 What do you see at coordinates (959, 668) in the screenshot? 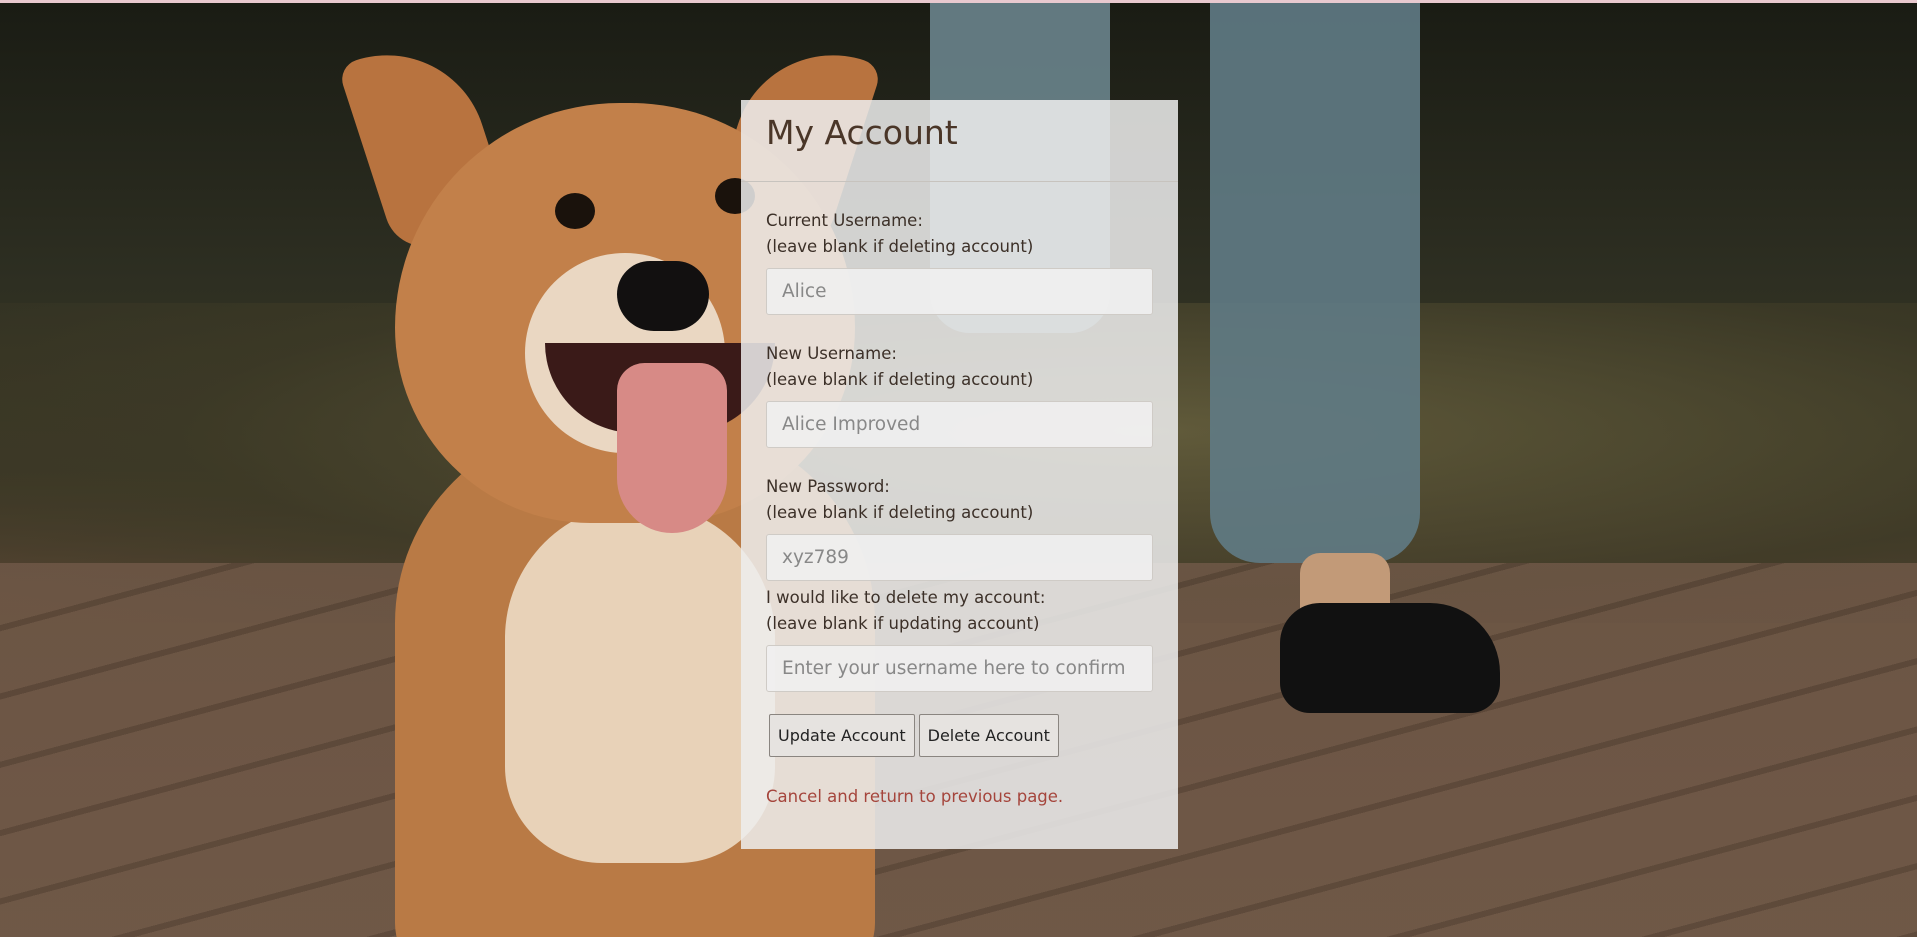
I see `delete-confirm-input` at bounding box center [959, 668].